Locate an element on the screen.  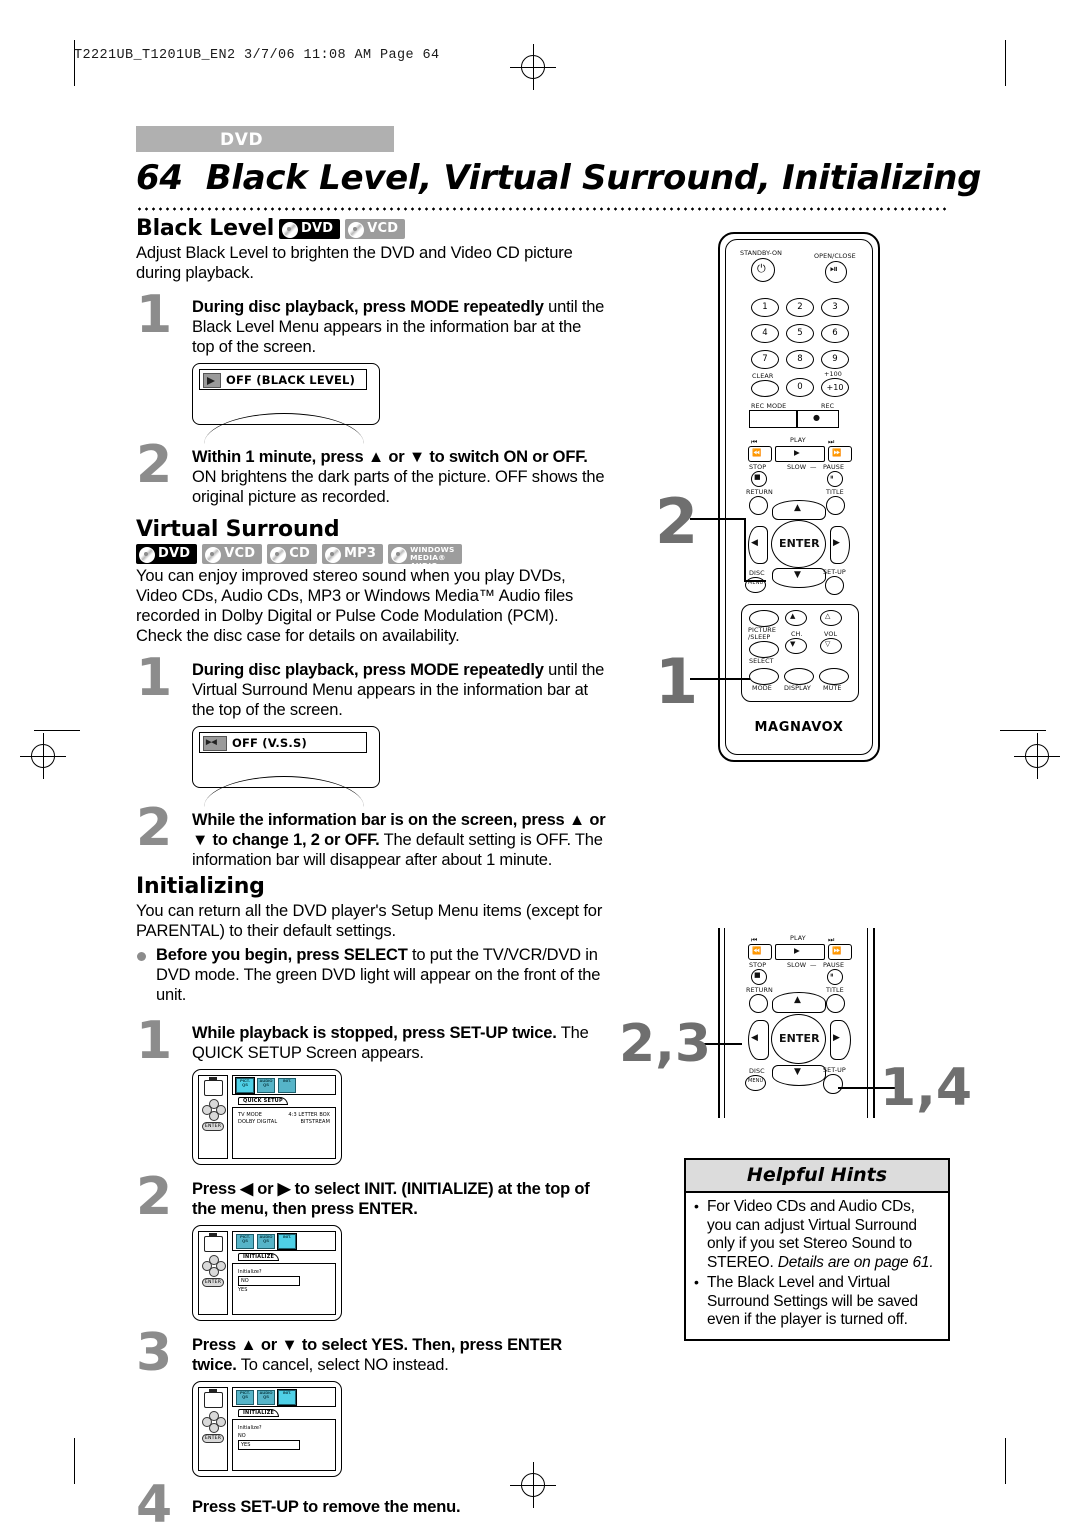
dpad-icon is located at coordinates (214, 1422).